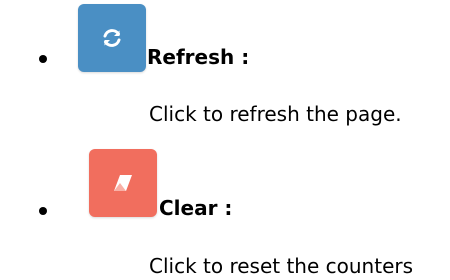 This screenshot has height=280, width=450. I want to click on refresh-button, so click(112, 38).